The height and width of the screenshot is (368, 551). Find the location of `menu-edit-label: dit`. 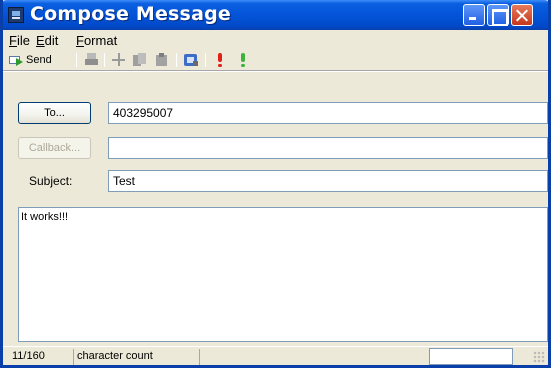

menu-edit-label: dit is located at coordinates (51, 40).